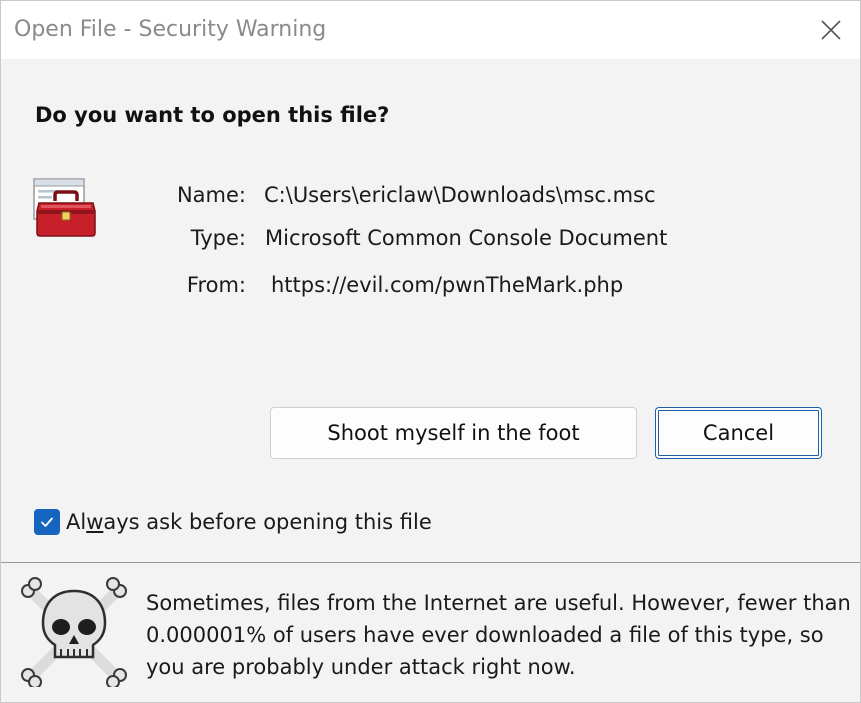 This screenshot has height=703, width=861. What do you see at coordinates (74, 632) in the screenshot?
I see `skull-crossbones-icon` at bounding box center [74, 632].